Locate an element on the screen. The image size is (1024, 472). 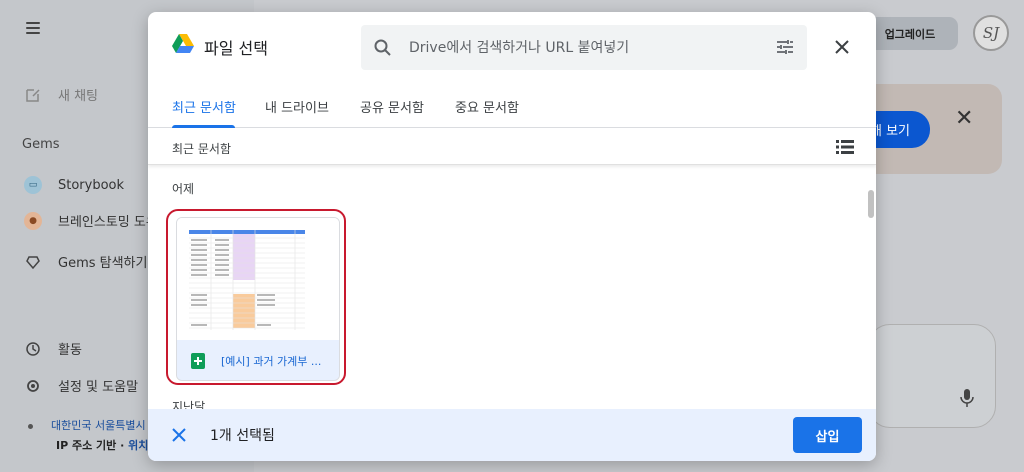
scrollbar is located at coordinates (871, 204).